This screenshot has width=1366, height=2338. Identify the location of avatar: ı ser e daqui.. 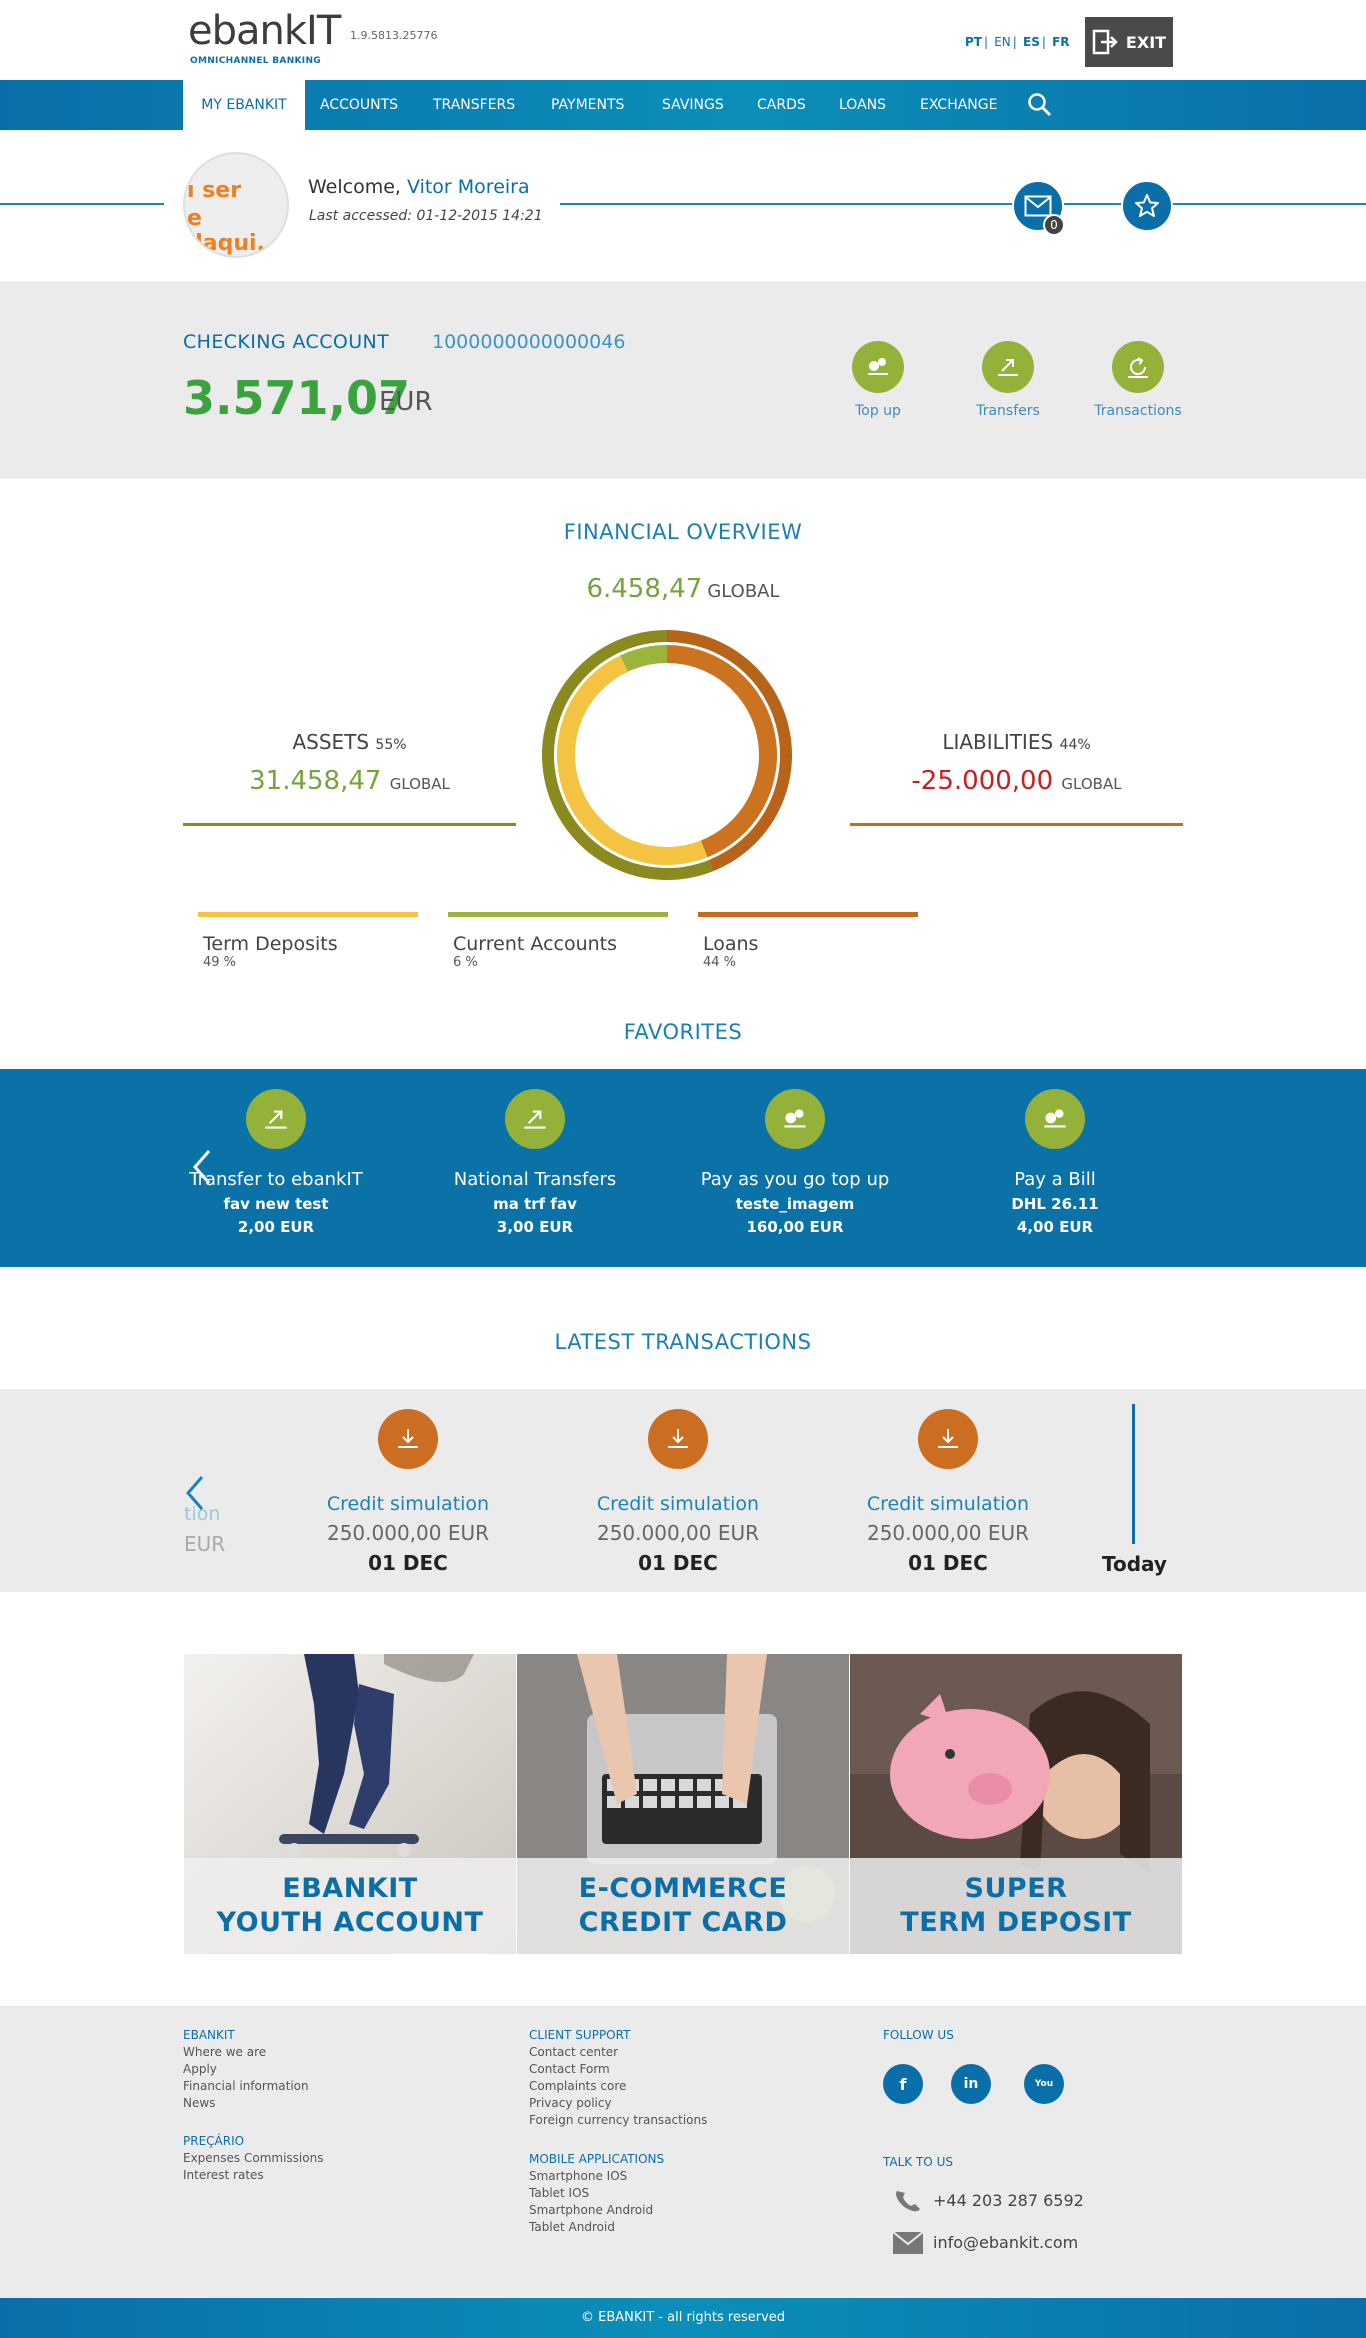
(236, 205).